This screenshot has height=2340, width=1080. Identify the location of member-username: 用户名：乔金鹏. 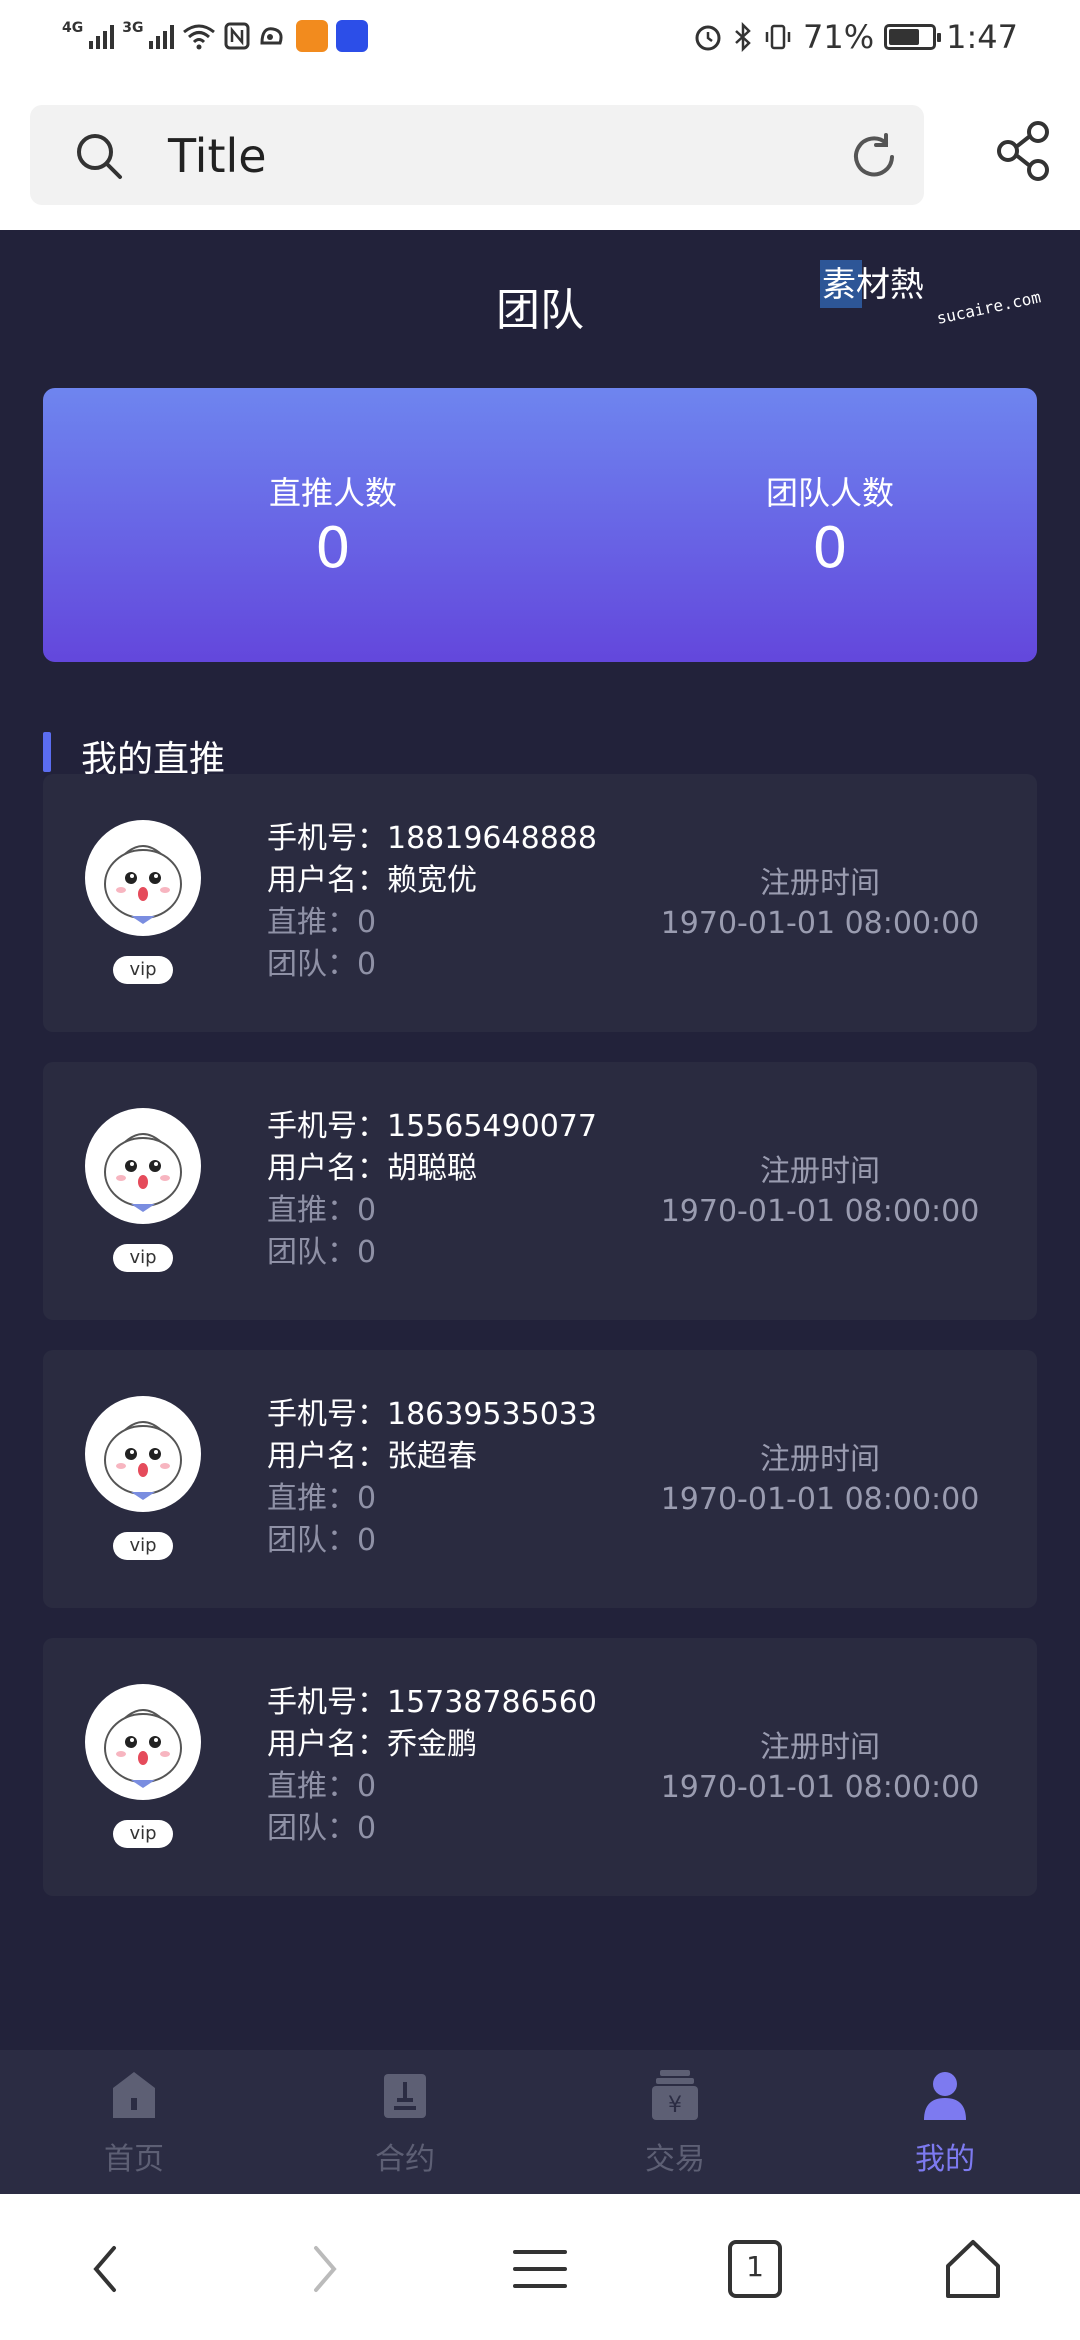
(372, 1744).